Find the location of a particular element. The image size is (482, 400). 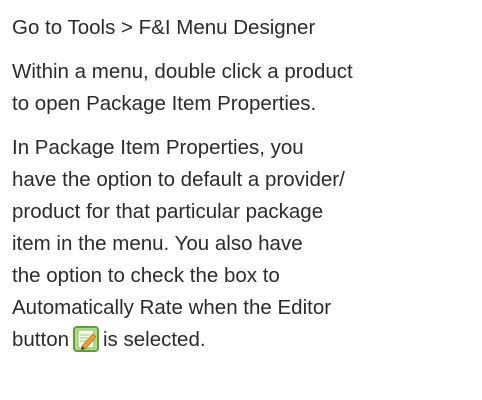

step-navigate: Go to Tools > F&I Menu Designer is located at coordinates (164, 27).